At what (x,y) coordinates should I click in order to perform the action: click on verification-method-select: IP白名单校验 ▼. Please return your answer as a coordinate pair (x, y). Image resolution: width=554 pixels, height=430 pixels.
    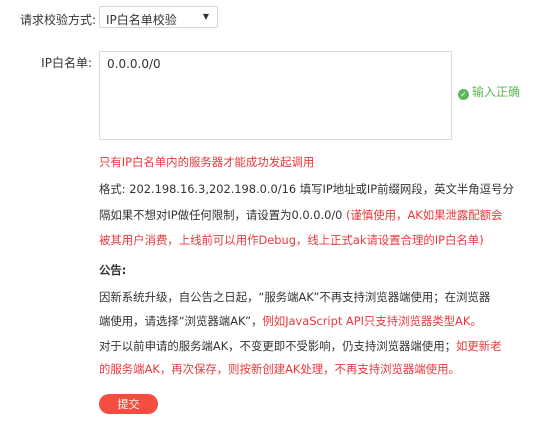
    Looking at the image, I should click on (158, 17).